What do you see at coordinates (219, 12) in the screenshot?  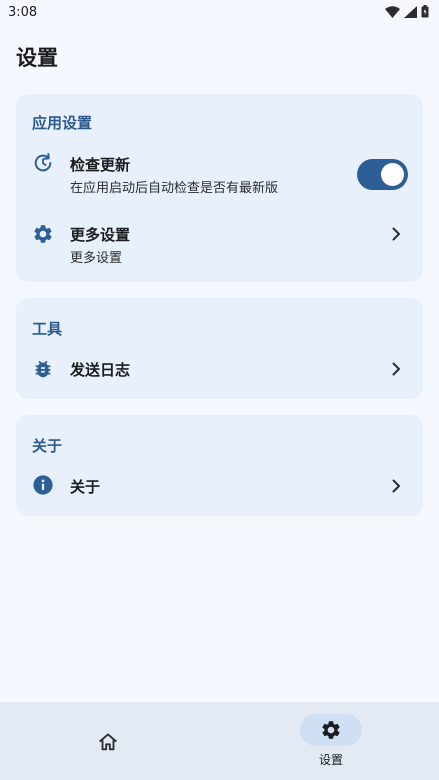 I see `status-bar: 3:08` at bounding box center [219, 12].